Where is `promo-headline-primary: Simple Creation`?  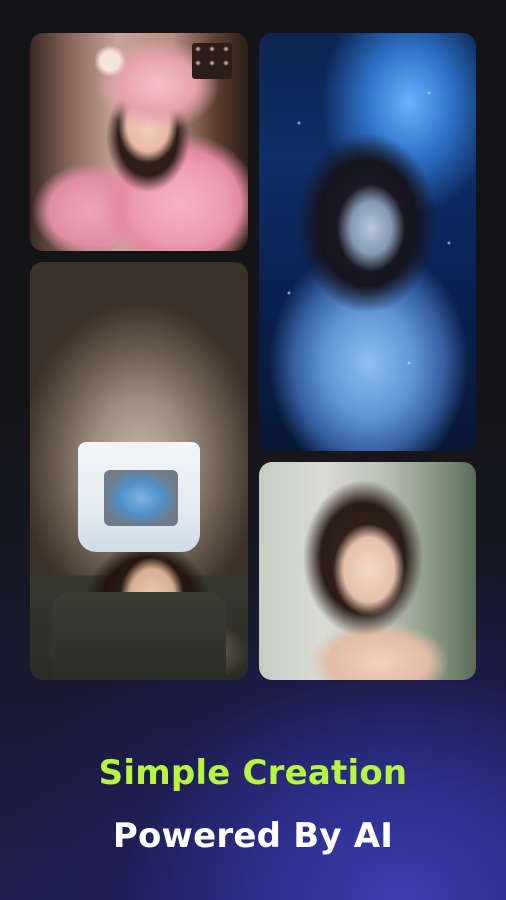
promo-headline-primary: Simple Creation is located at coordinates (253, 773).